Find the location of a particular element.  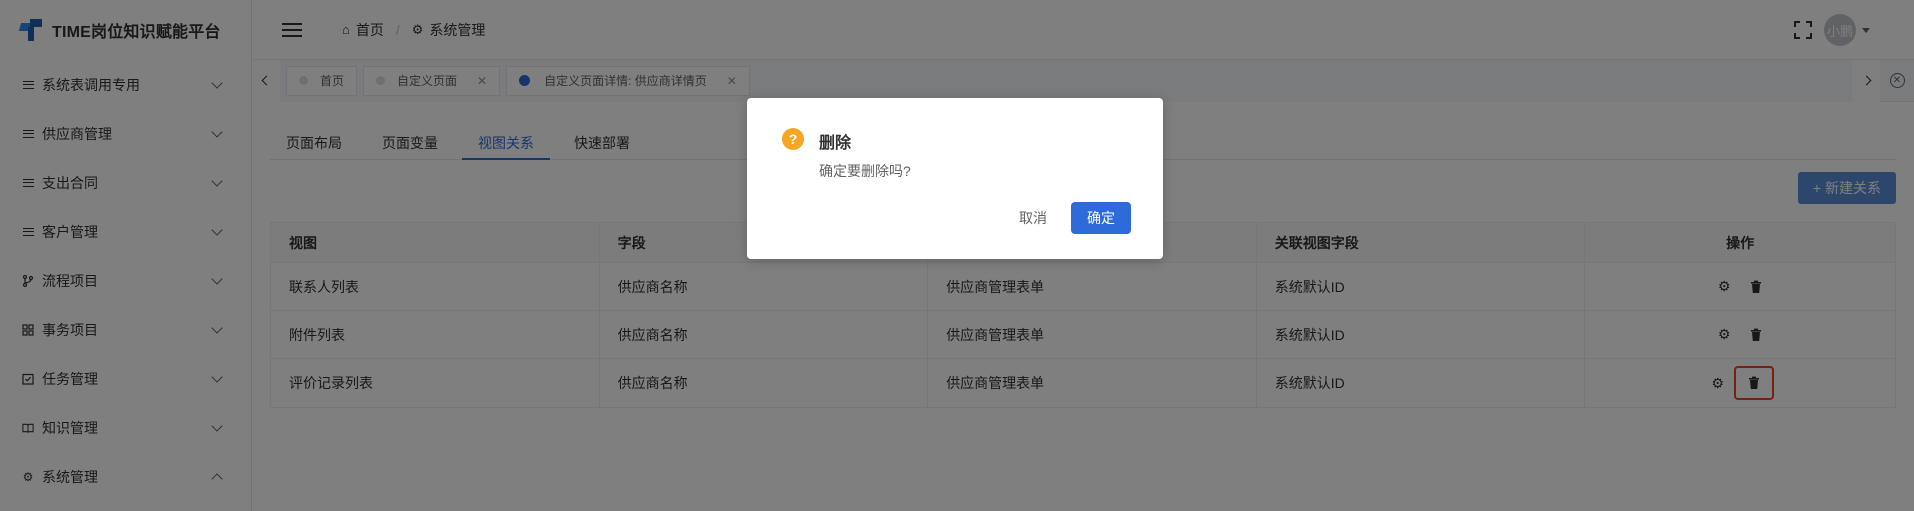

cancel-button: 取消 is located at coordinates (1033, 218).